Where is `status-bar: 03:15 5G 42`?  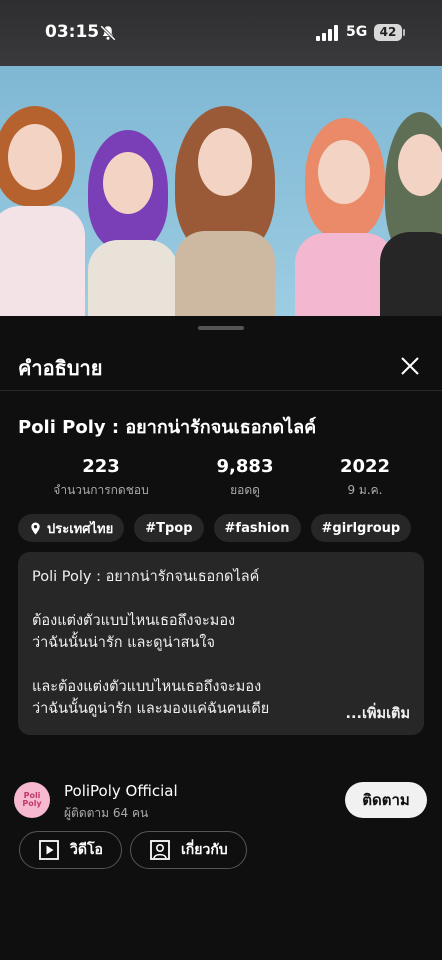
status-bar: 03:15 5G 42 is located at coordinates (221, 33).